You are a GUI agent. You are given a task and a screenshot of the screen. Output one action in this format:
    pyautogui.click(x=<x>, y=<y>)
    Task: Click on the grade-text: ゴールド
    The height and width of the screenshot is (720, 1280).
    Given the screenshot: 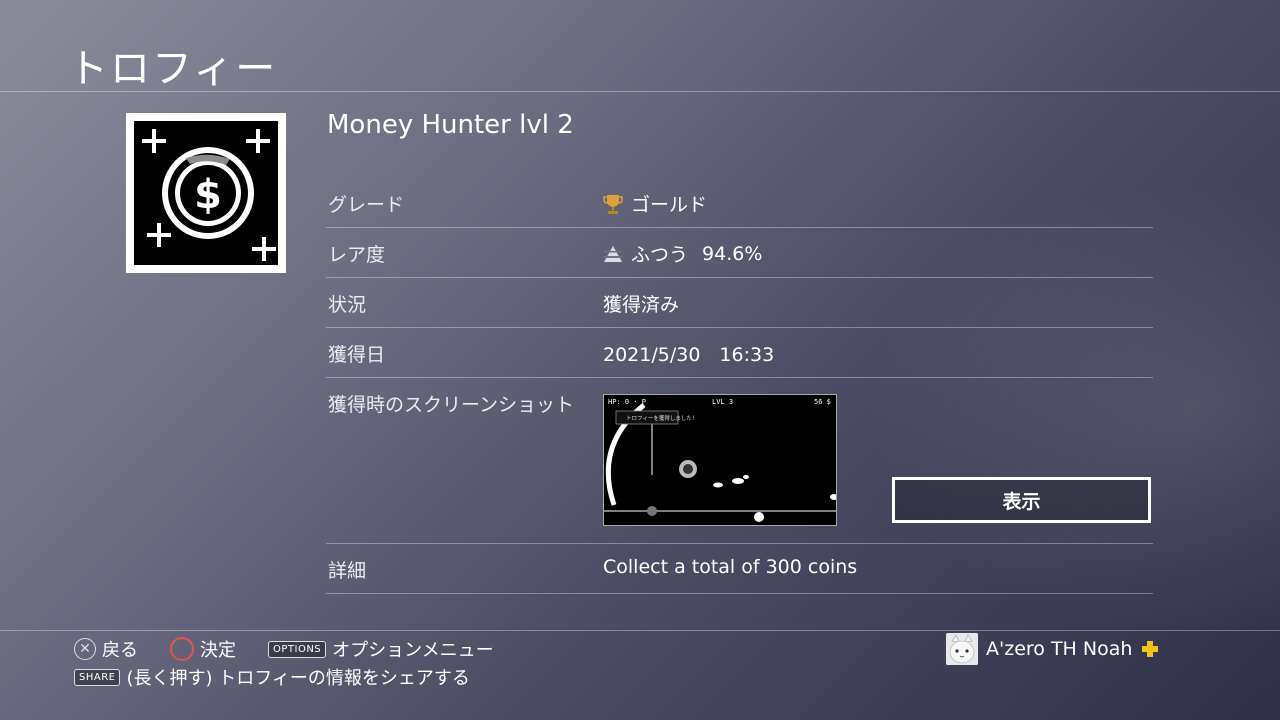 What is the action you would take?
    pyautogui.click(x=669, y=205)
    